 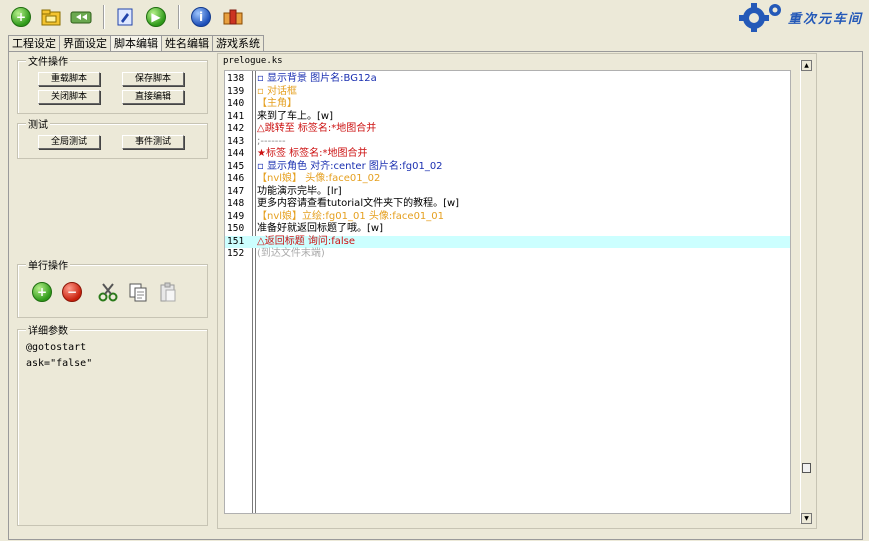 What do you see at coordinates (507, 167) in the screenshot?
I see `script-line: 145 ▫ 显示角色 对齐:center 图片名:fg01_02` at bounding box center [507, 167].